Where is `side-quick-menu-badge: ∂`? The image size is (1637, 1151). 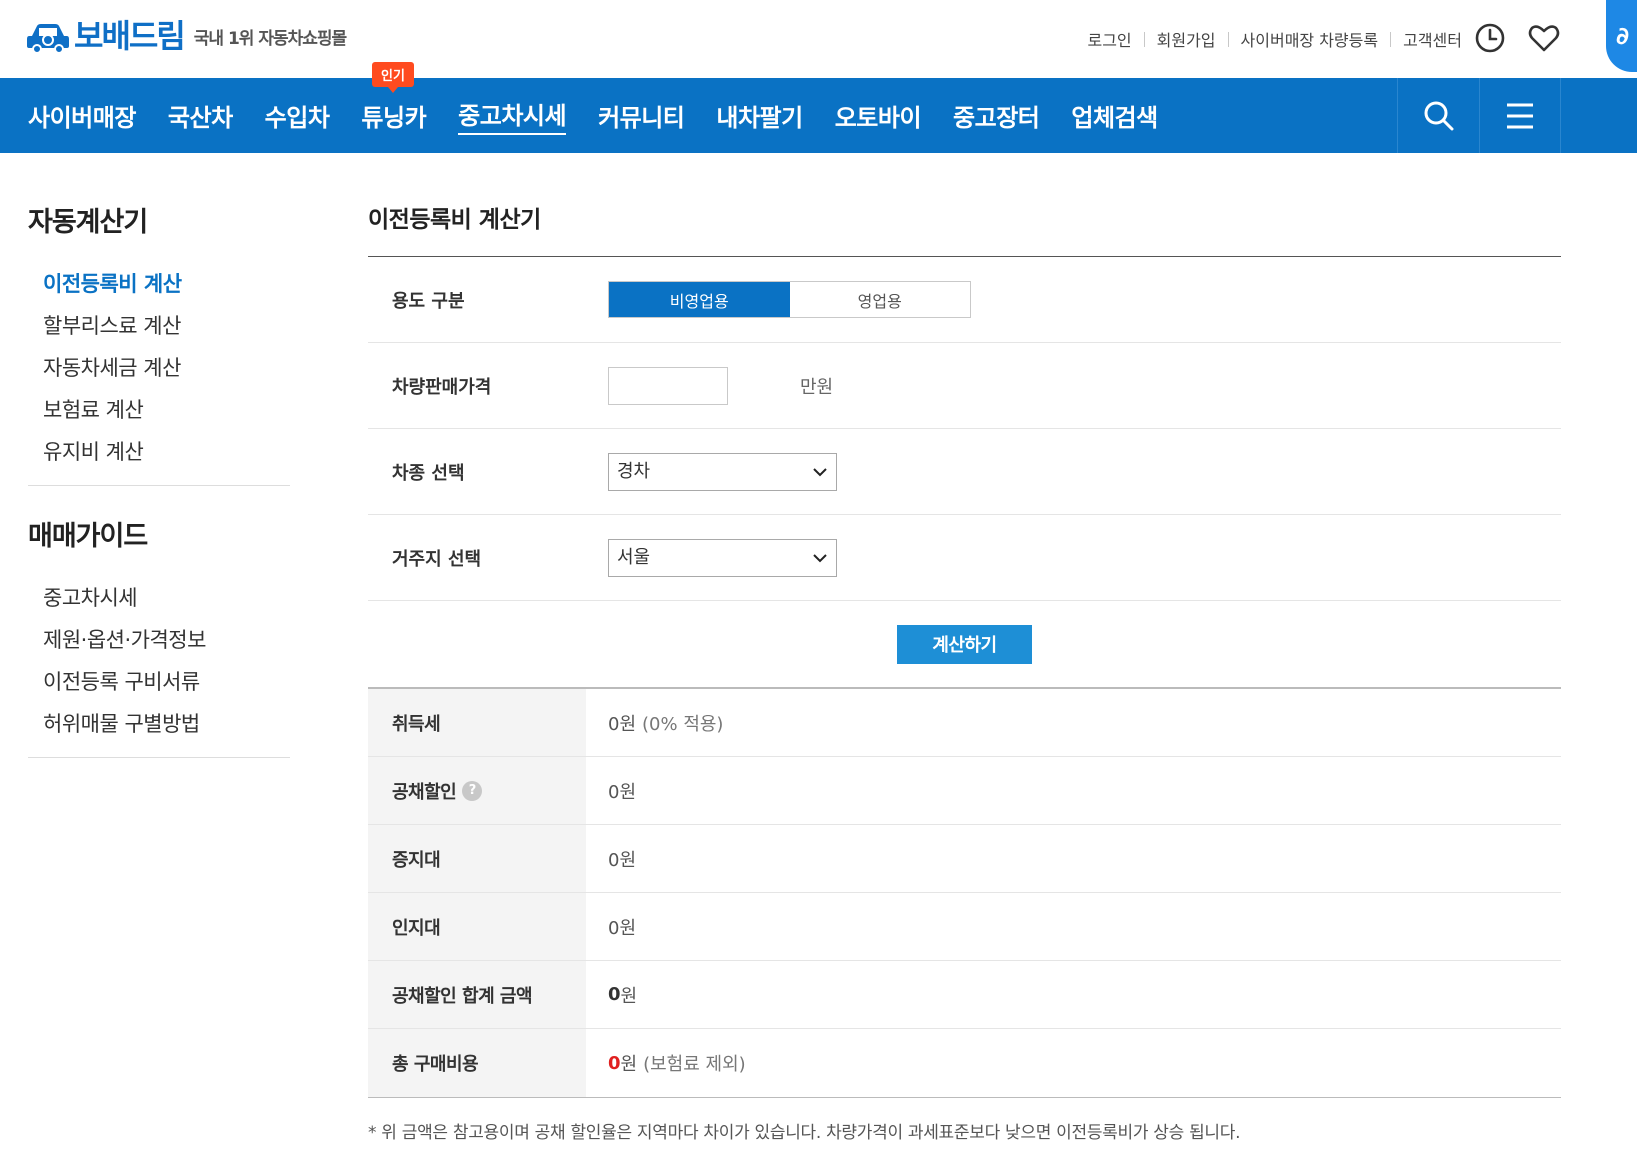
side-quick-menu-badge: ∂ is located at coordinates (1621, 36).